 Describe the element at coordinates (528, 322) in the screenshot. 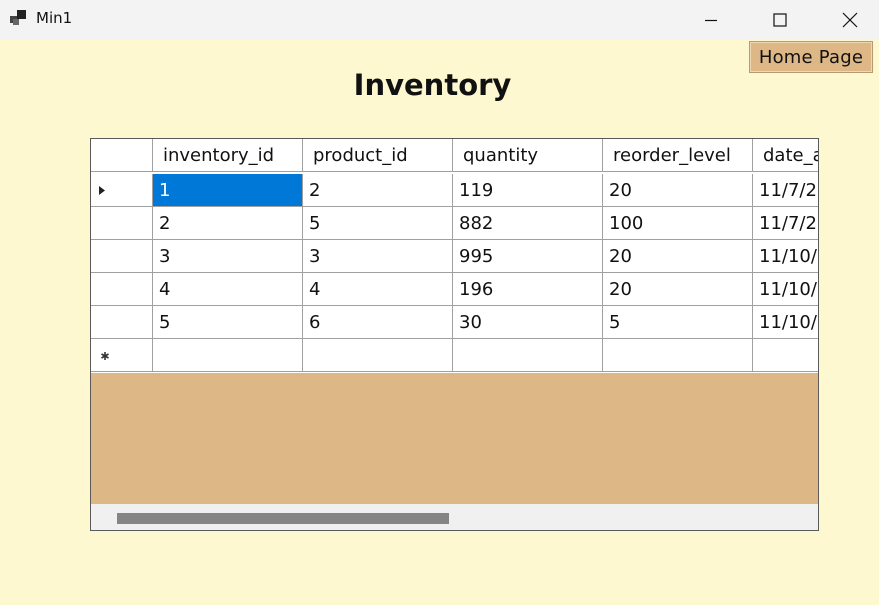

I see `table-cell: 30` at that location.